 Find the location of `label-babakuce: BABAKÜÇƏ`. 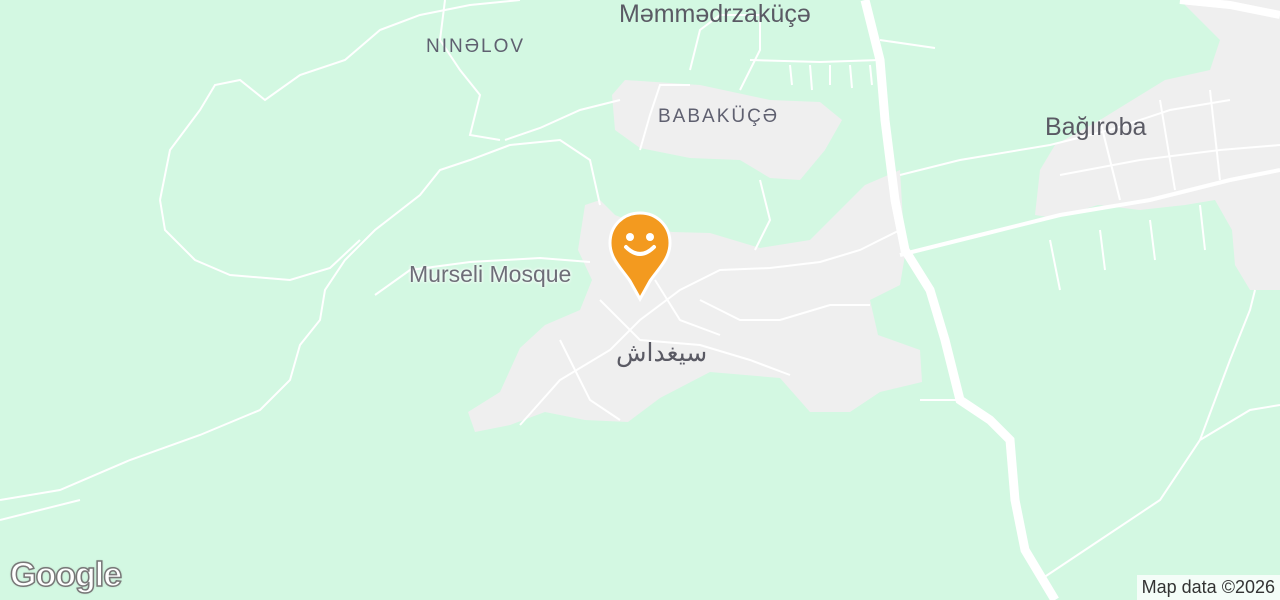

label-babakuce: BABAKÜÇƏ is located at coordinates (719, 116).